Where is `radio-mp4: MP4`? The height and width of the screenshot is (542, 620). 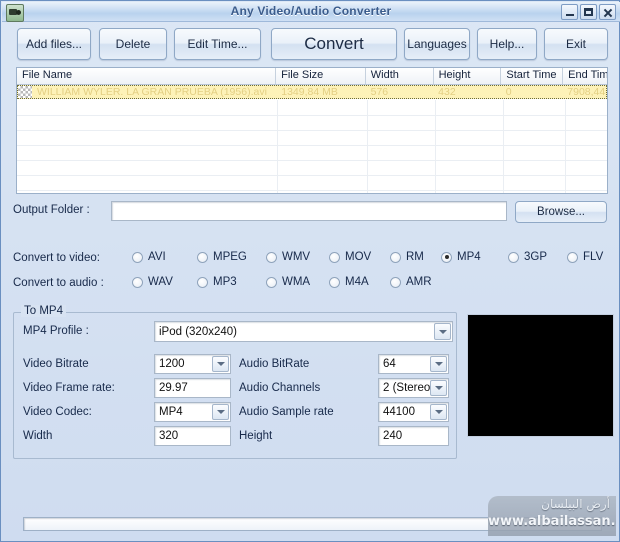
radio-mp4: MP4 is located at coordinates (461, 257).